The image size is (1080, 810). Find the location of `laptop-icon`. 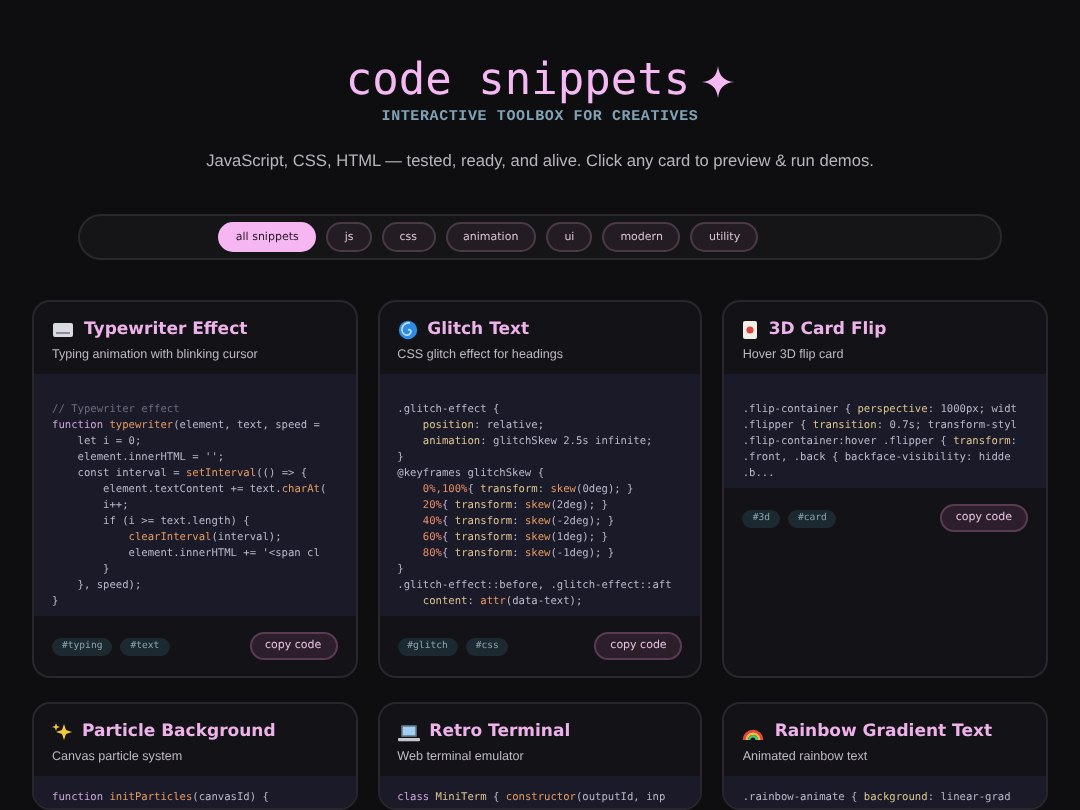

laptop-icon is located at coordinates (408, 732).